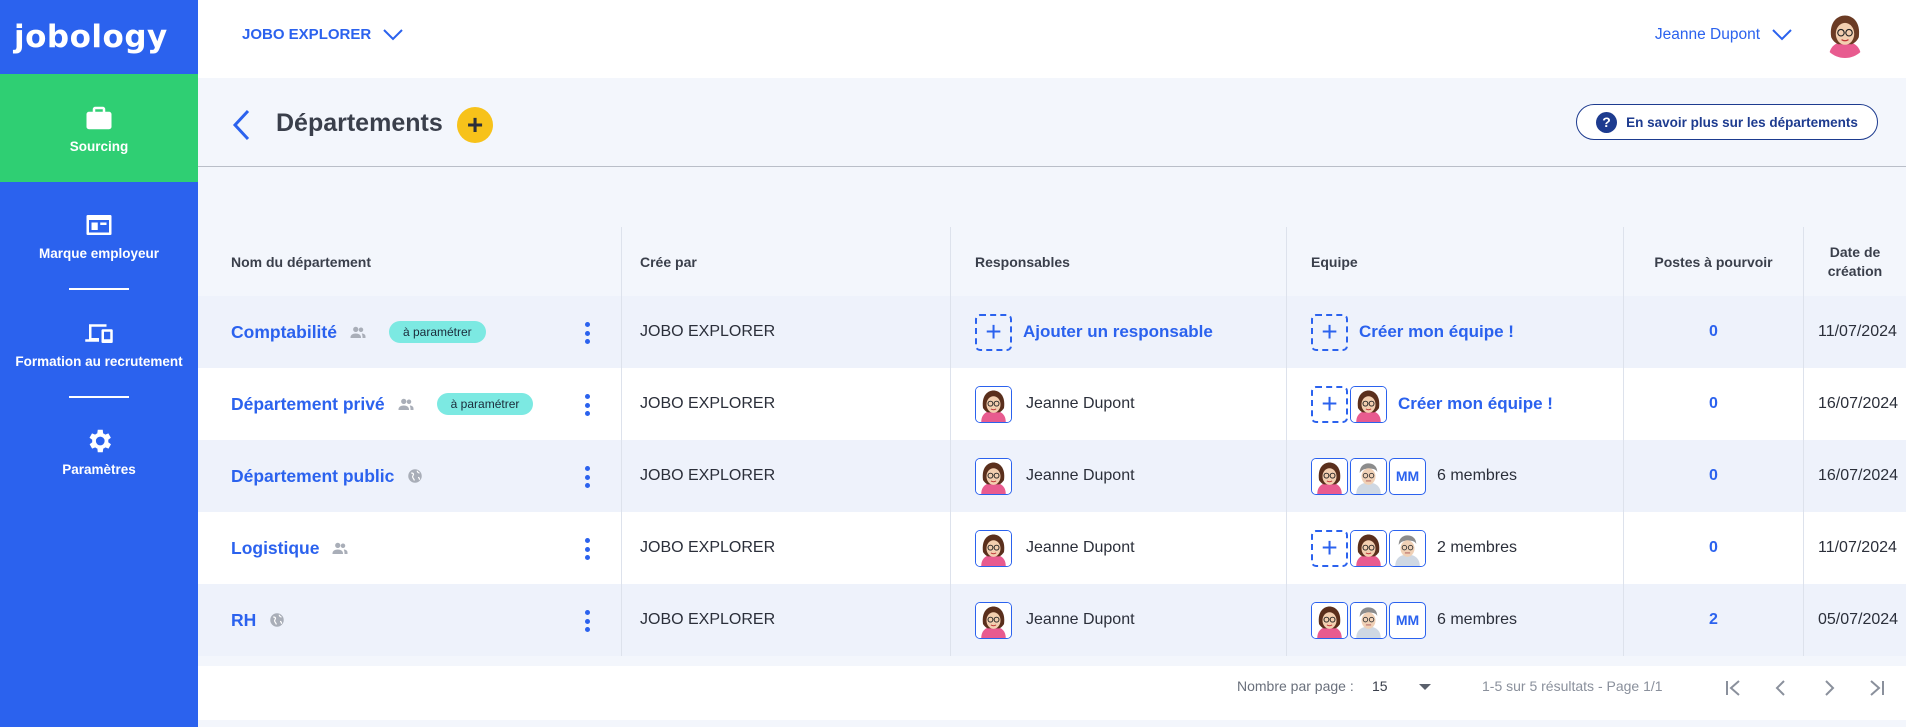 This screenshot has width=1906, height=727. Describe the element at coordinates (99, 117) in the screenshot. I see `briefcase-icon` at that location.